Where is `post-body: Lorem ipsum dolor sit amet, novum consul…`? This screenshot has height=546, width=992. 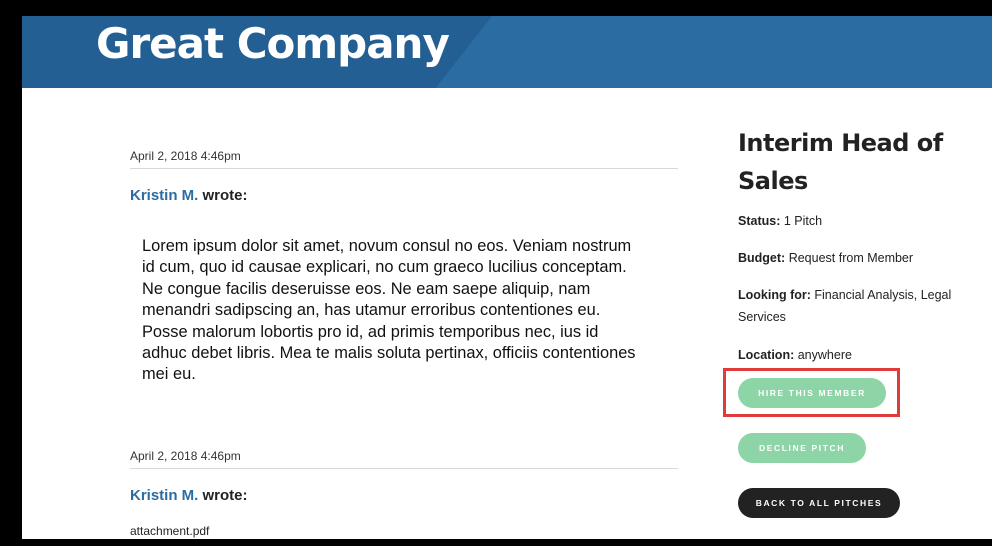 post-body: Lorem ipsum dolor sit amet, novum consul… is located at coordinates (389, 310).